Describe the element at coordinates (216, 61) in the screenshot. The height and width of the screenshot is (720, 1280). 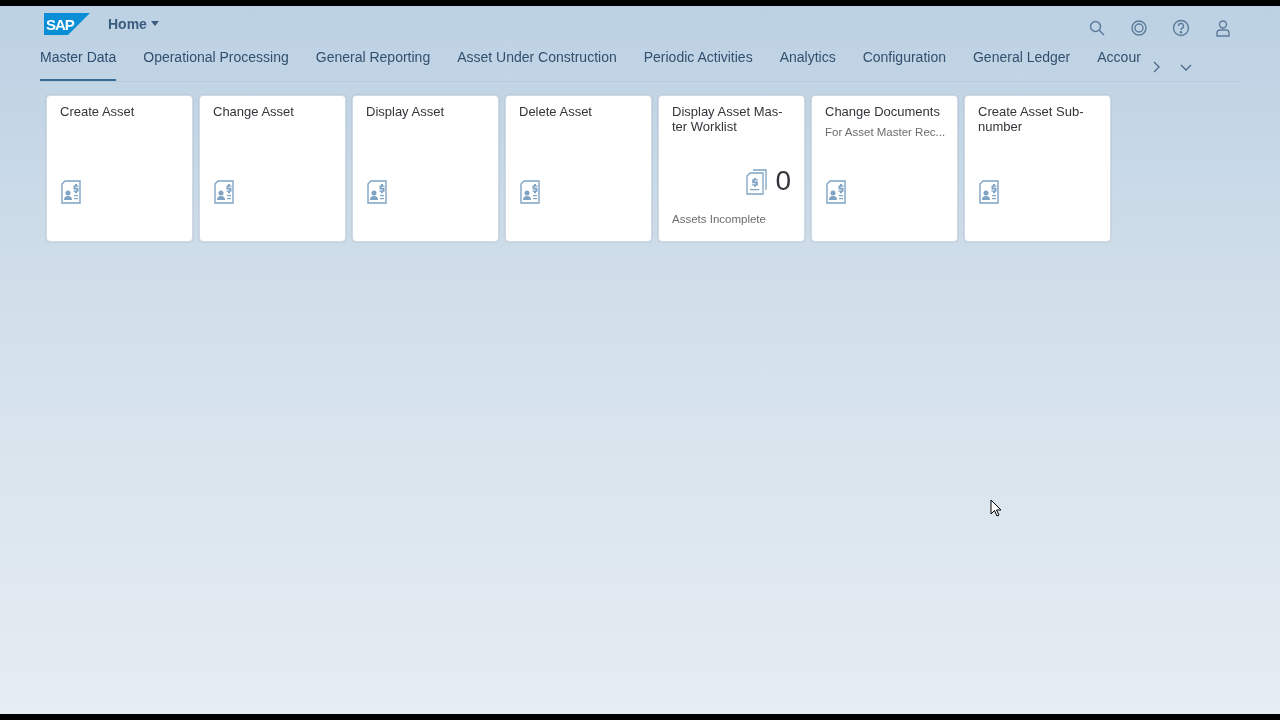
I see `tab: Operational Processing` at that location.